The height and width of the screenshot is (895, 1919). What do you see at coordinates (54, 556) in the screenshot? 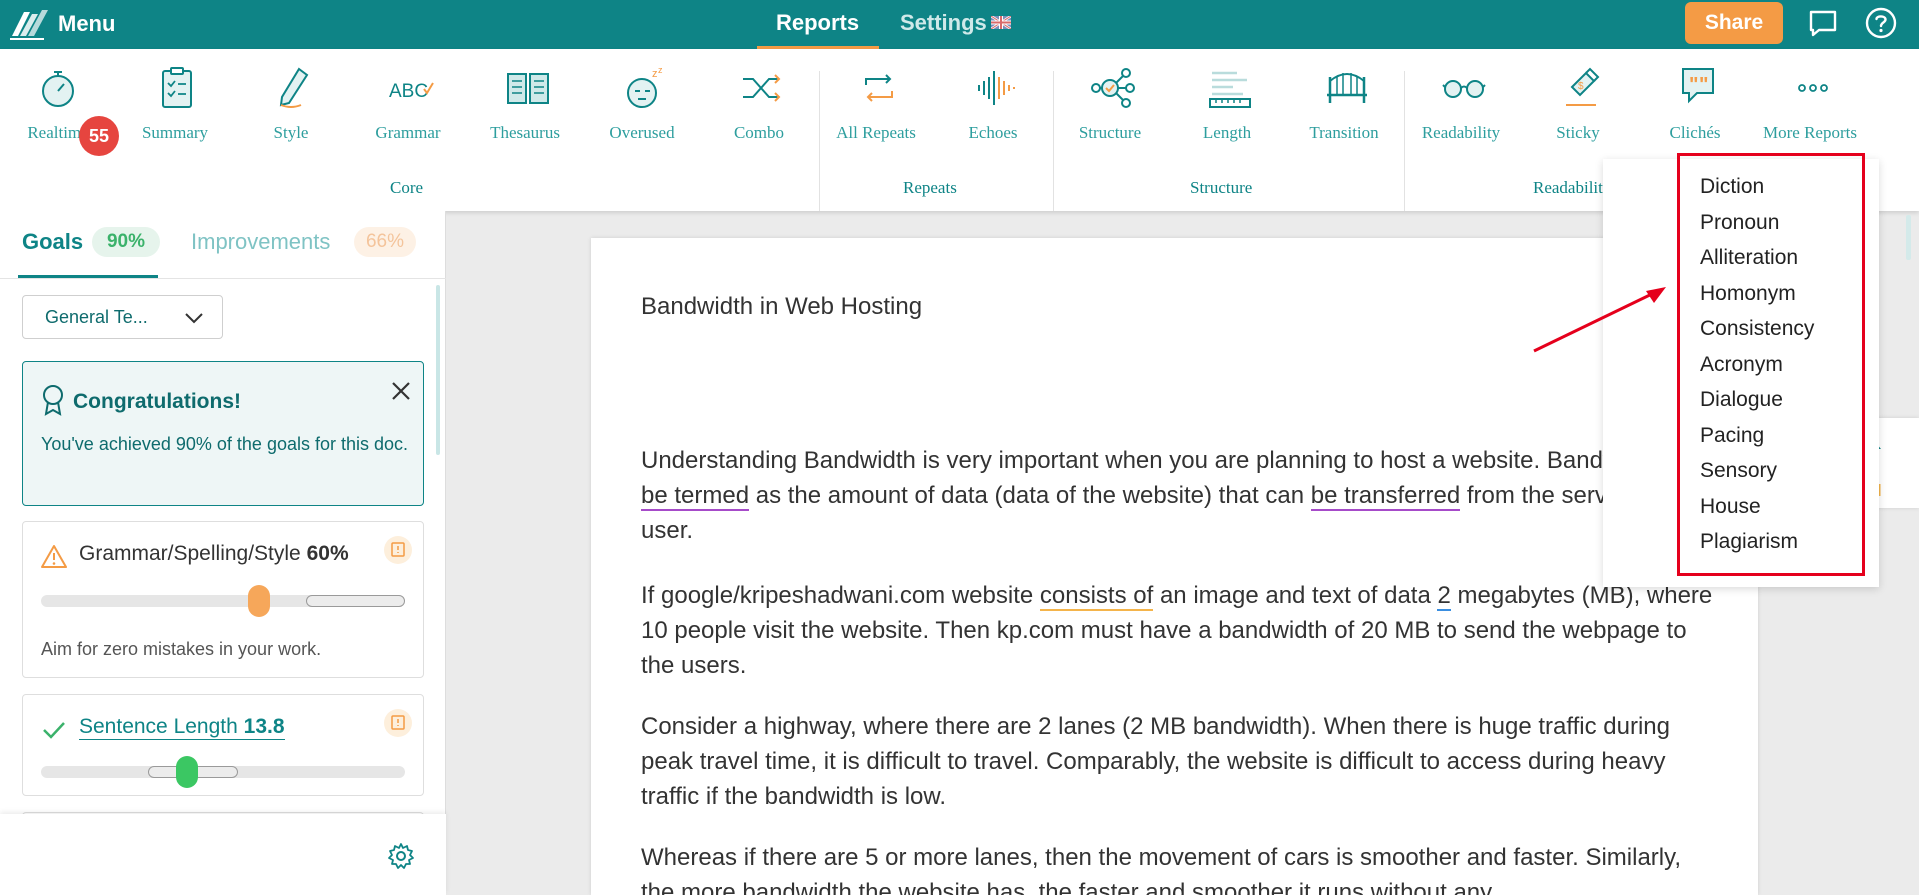
I see `warning-icon` at bounding box center [54, 556].